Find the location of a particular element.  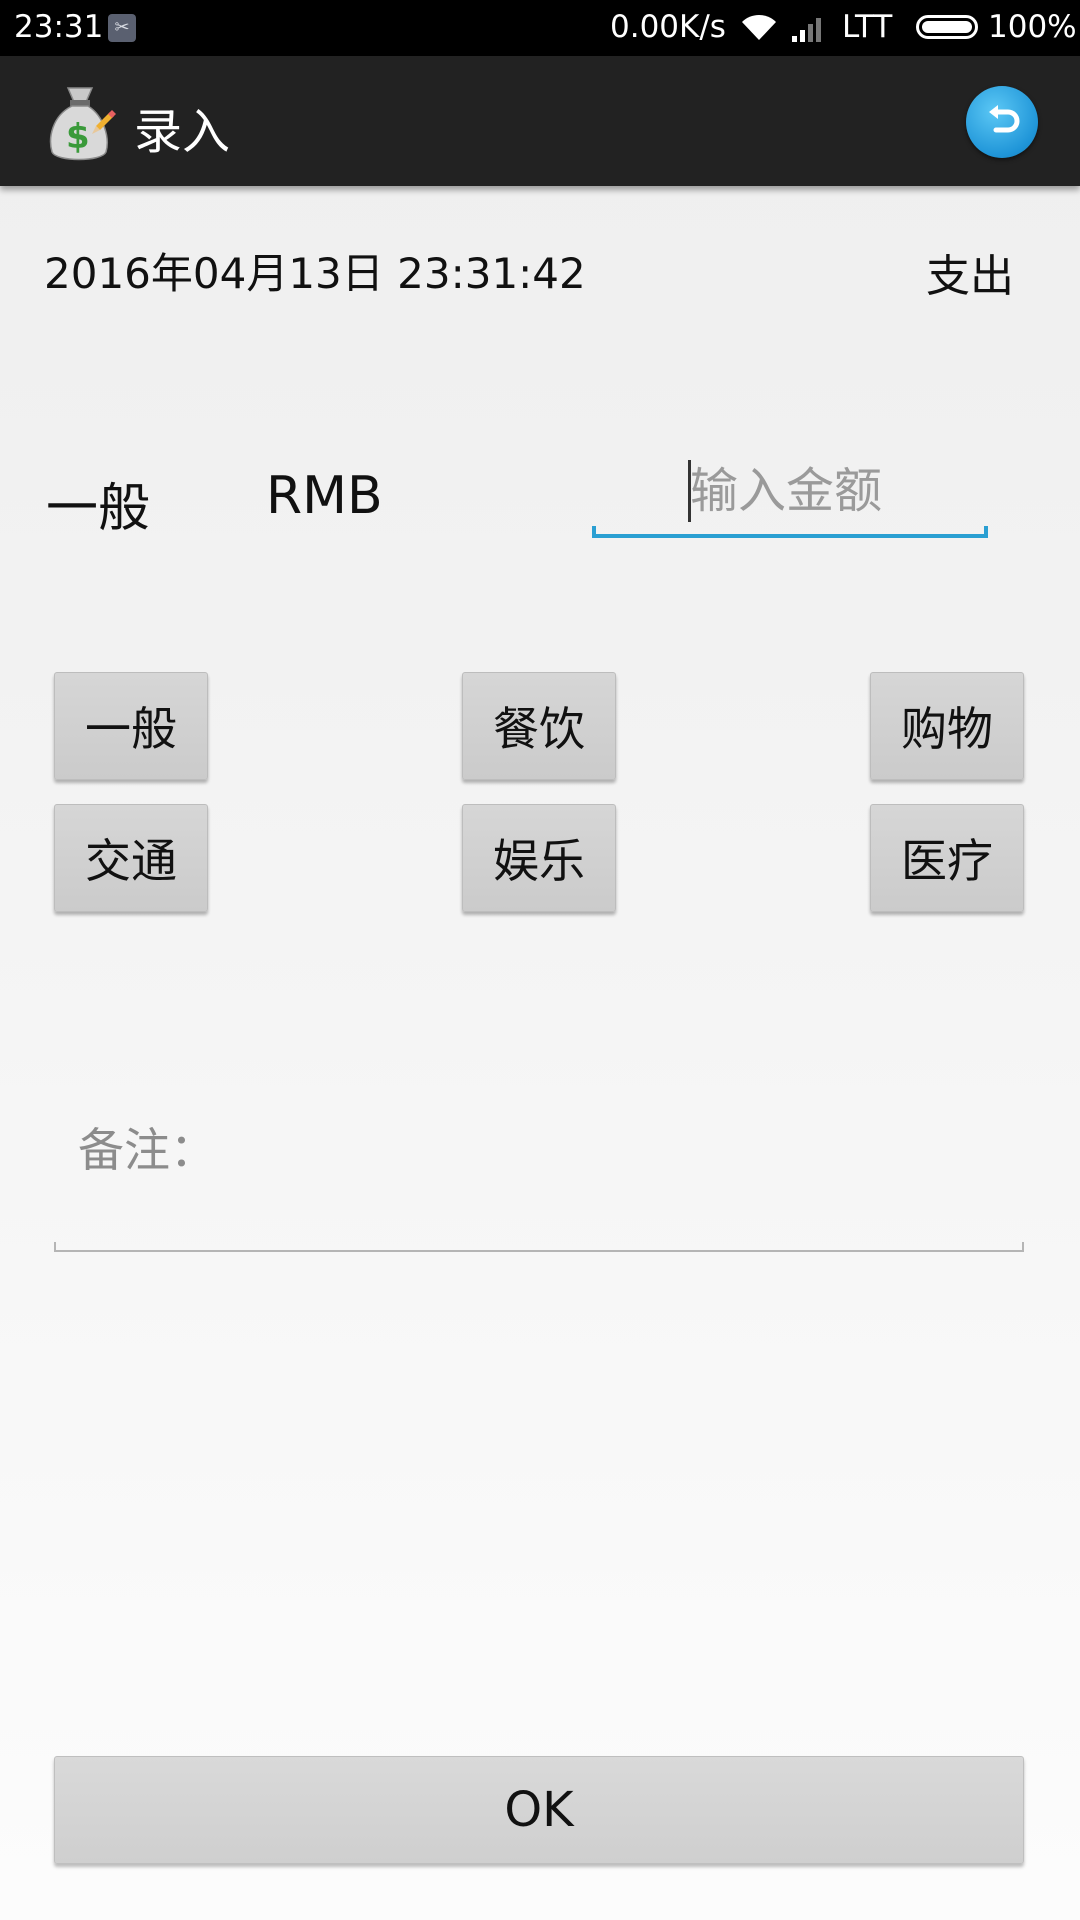

category-button-transport: 交通 is located at coordinates (131, 858).